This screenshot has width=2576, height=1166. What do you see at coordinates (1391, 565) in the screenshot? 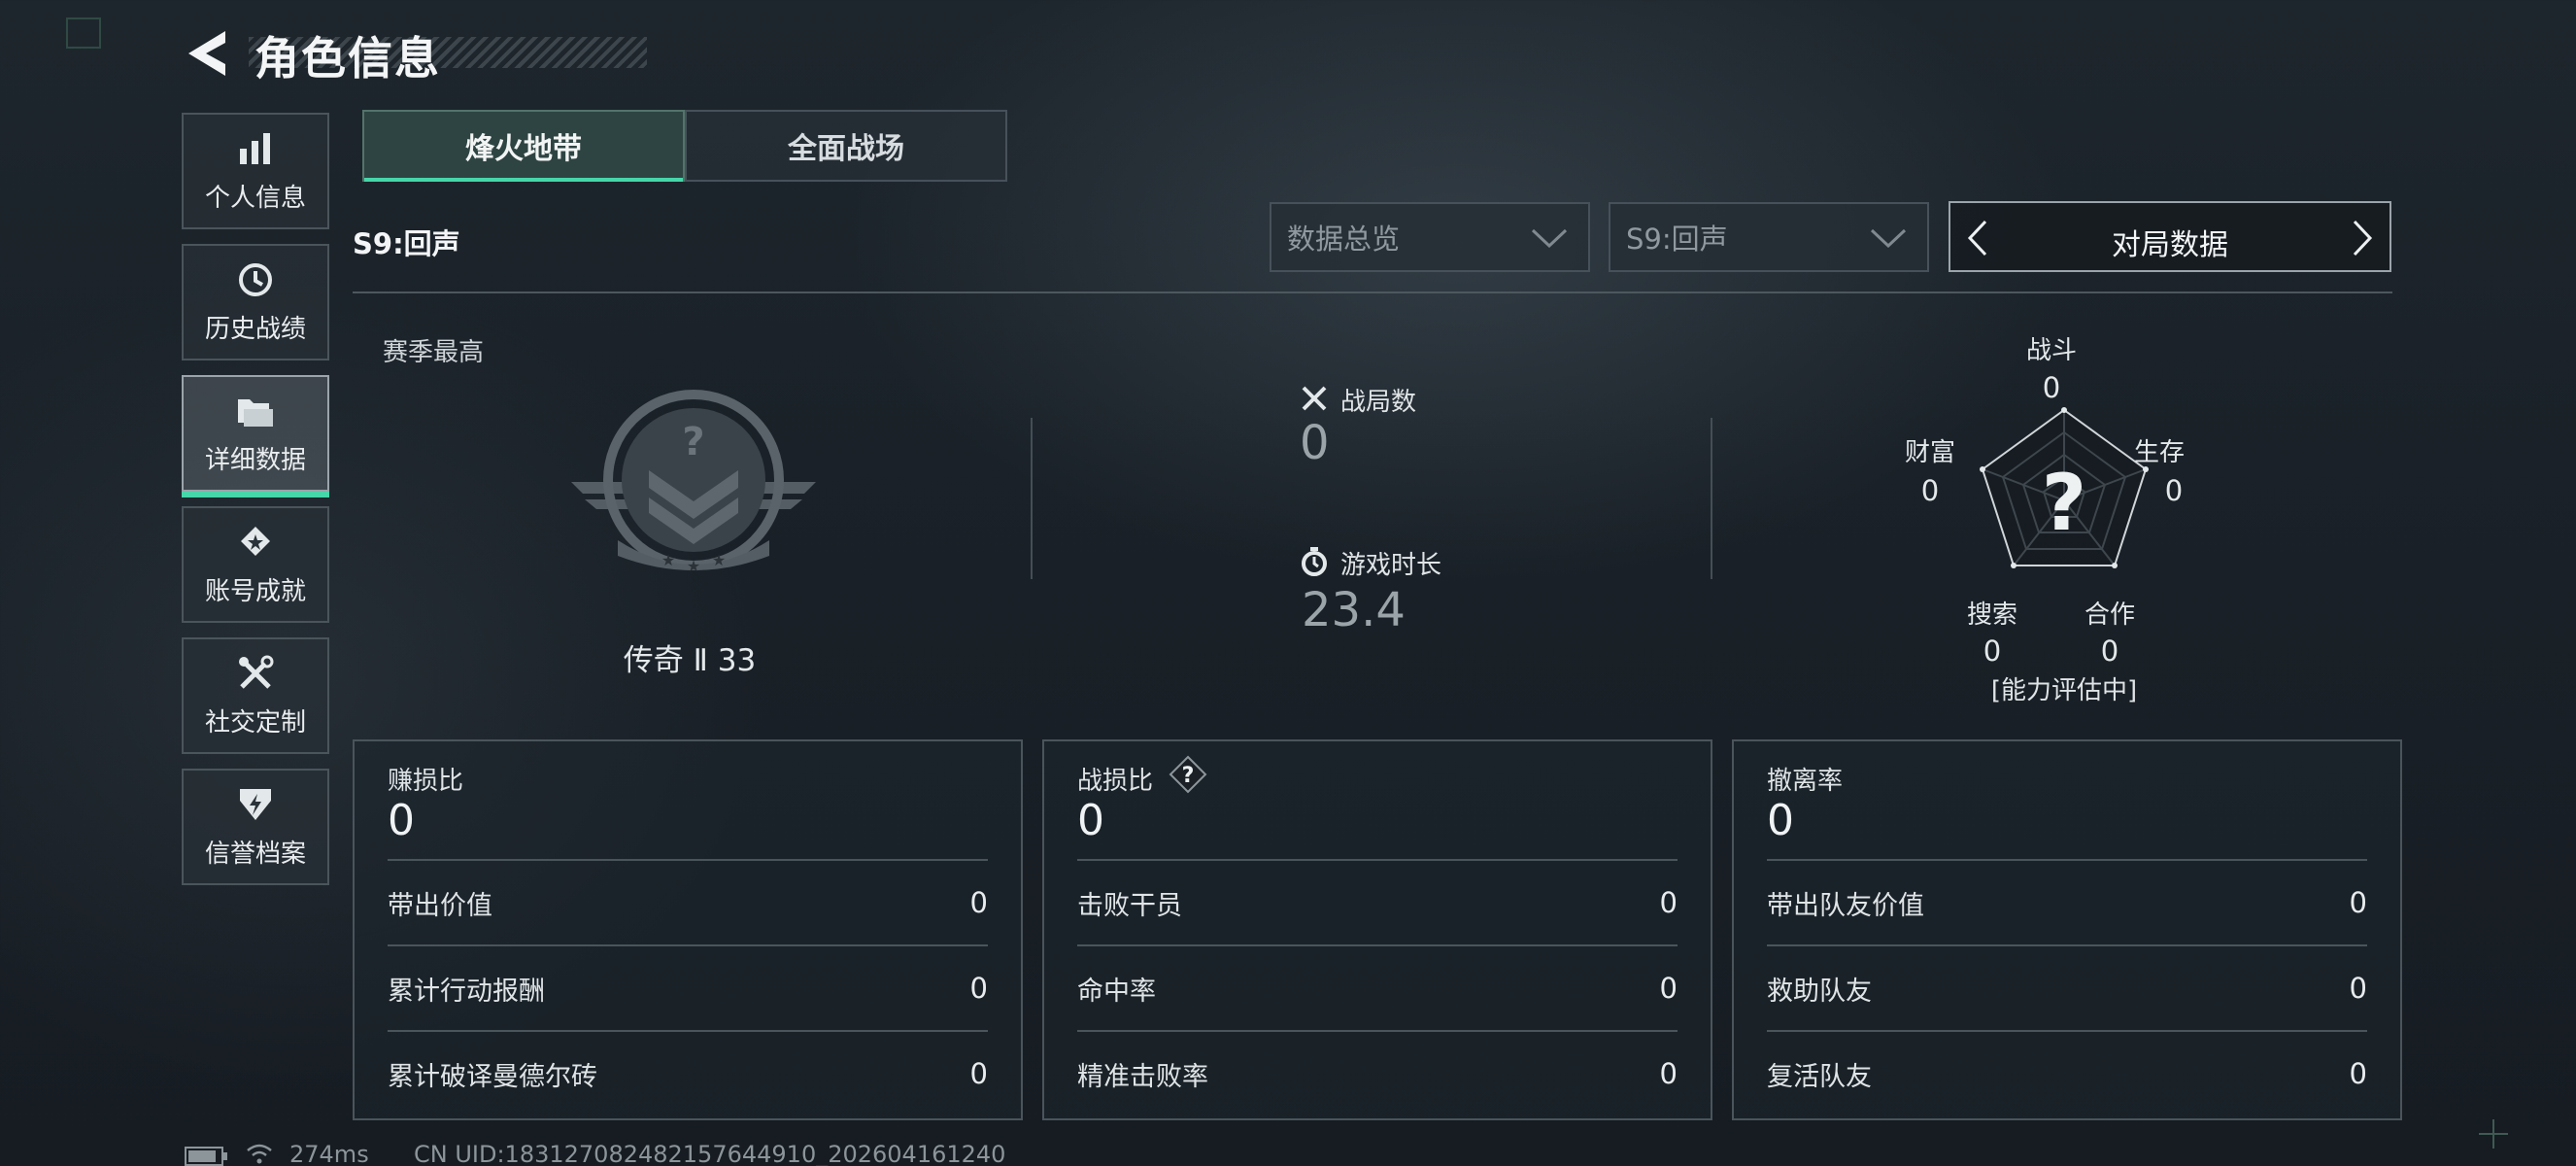
I see `playtime-label: 游戏时长` at bounding box center [1391, 565].